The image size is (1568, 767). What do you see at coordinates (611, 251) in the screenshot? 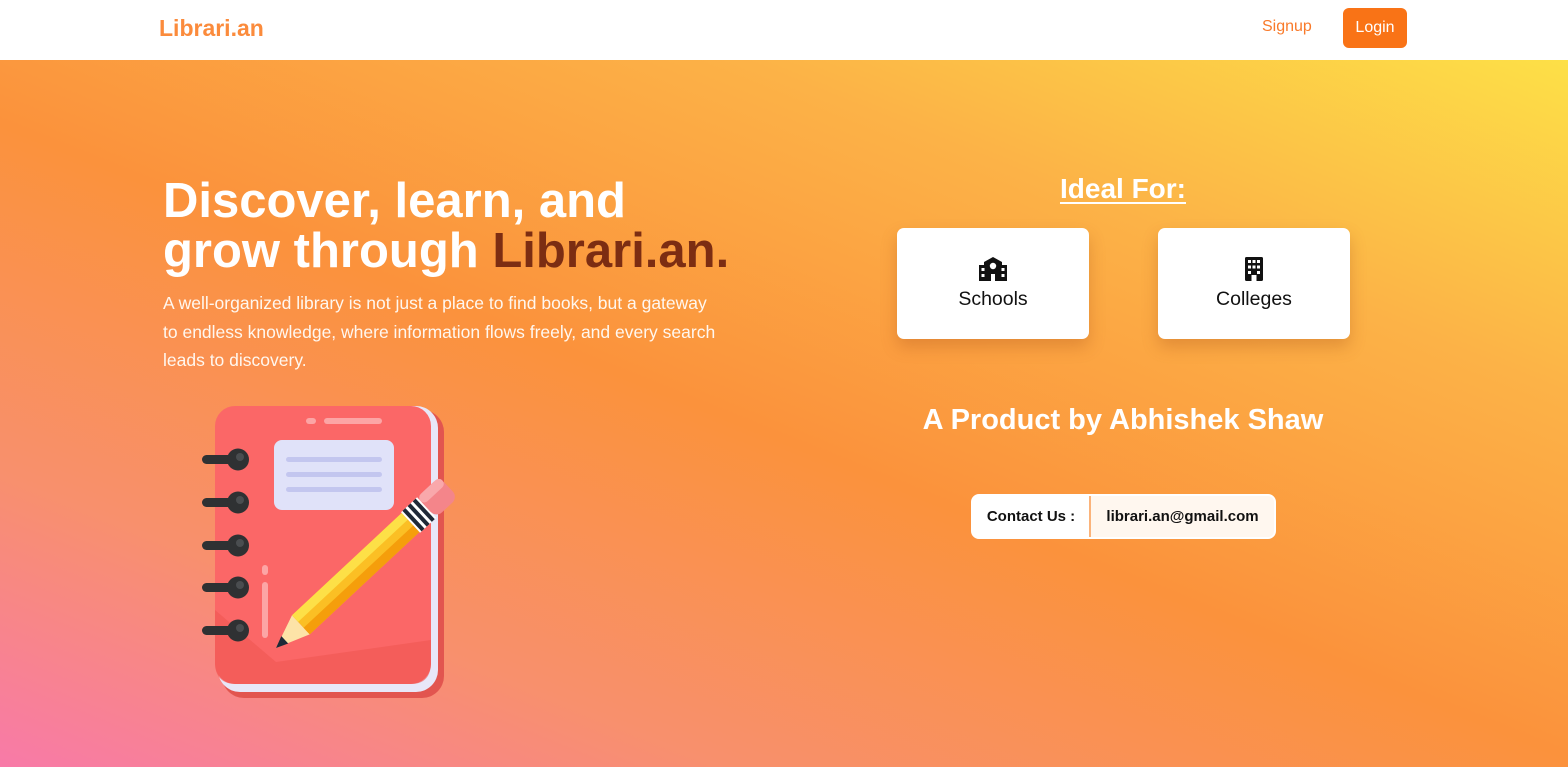
I see `headline-brand-accent: Librari.an.` at bounding box center [611, 251].